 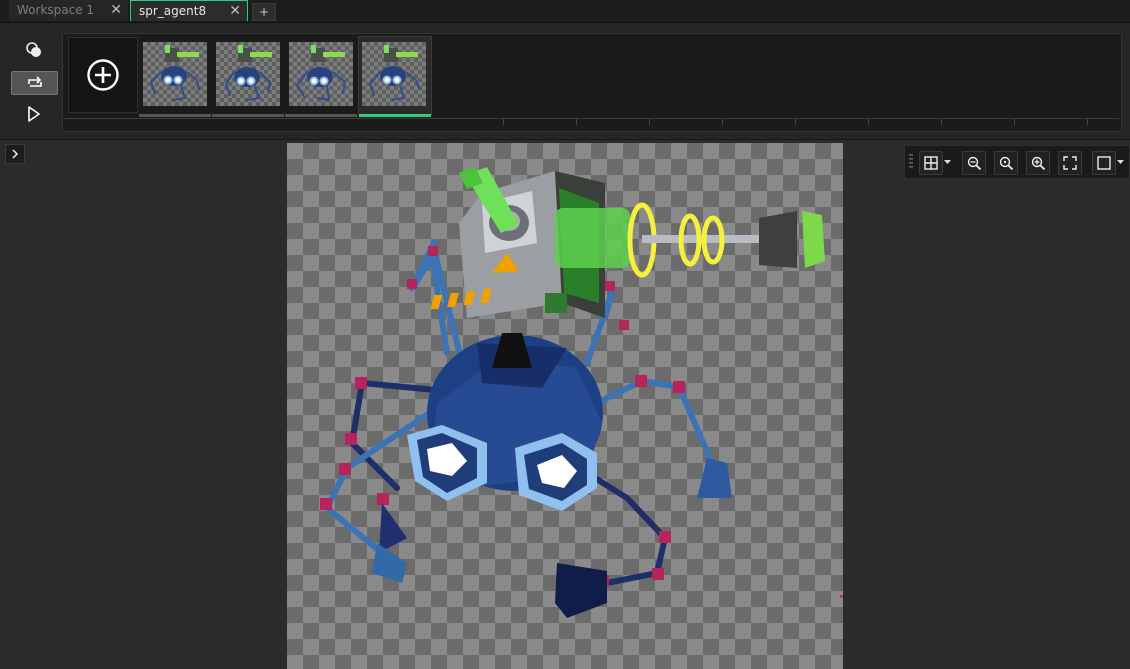 I want to click on loop-toggle, so click(x=34, y=83).